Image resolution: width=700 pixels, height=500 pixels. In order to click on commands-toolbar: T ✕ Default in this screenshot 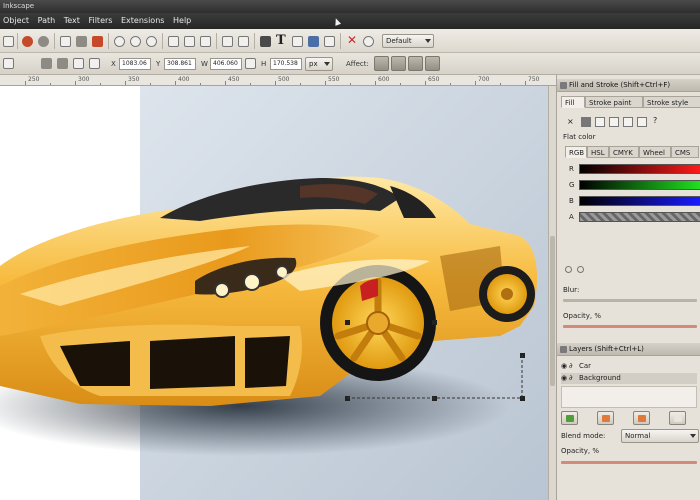, I will do `click(350, 41)`.